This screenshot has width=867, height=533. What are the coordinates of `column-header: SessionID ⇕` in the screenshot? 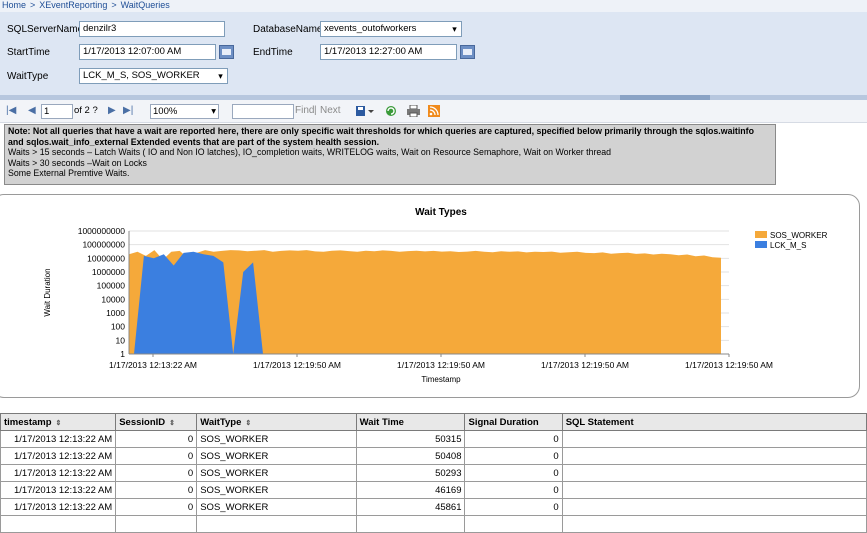 It's located at (156, 422).